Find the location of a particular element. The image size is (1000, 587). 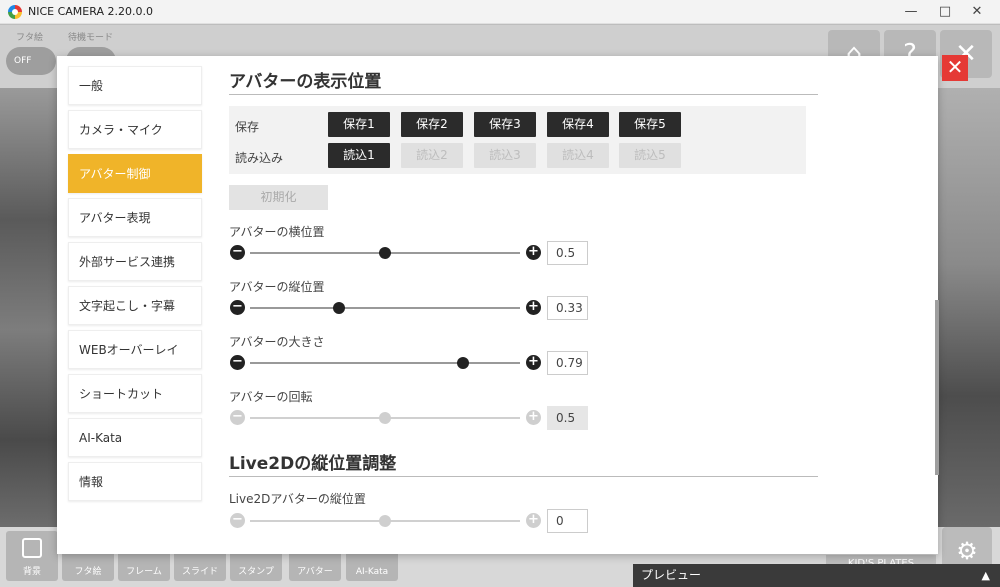

preview-bar: プレビュー ▲ is located at coordinates (816, 575).